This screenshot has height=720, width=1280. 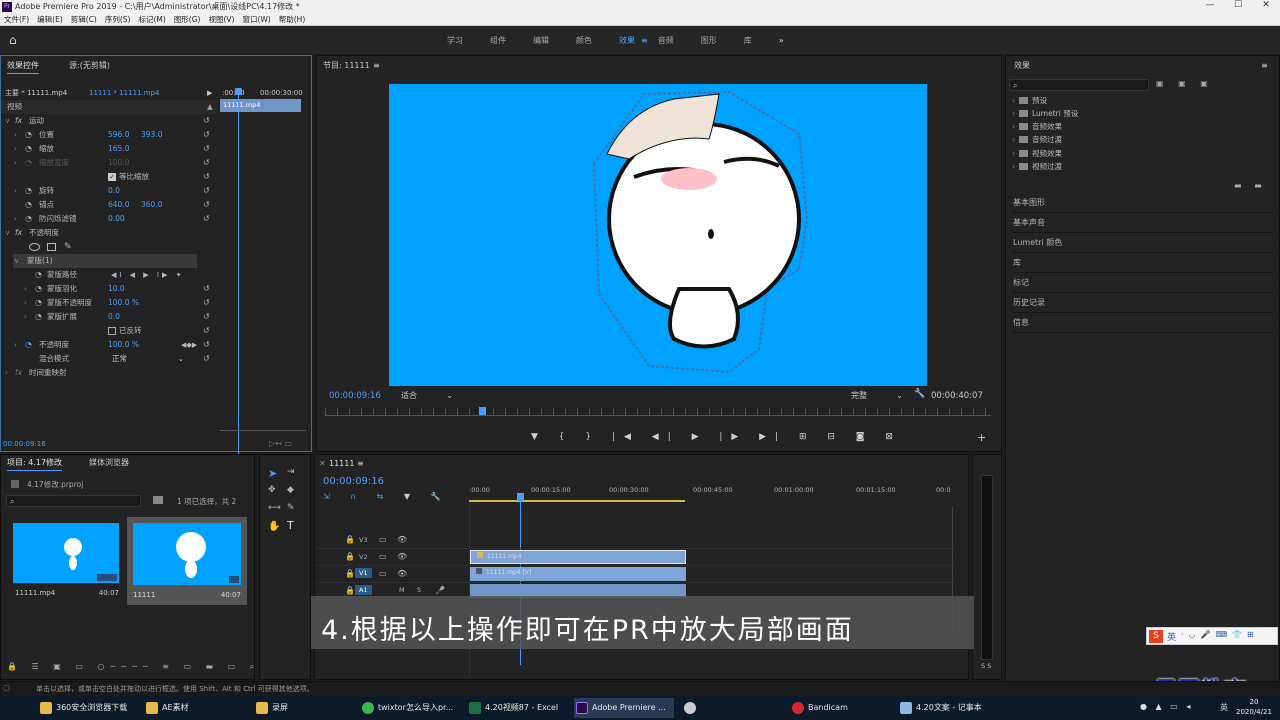 I want to click on effects-filter-icons: ▣ ▣ ▣, so click(x=1185, y=83).